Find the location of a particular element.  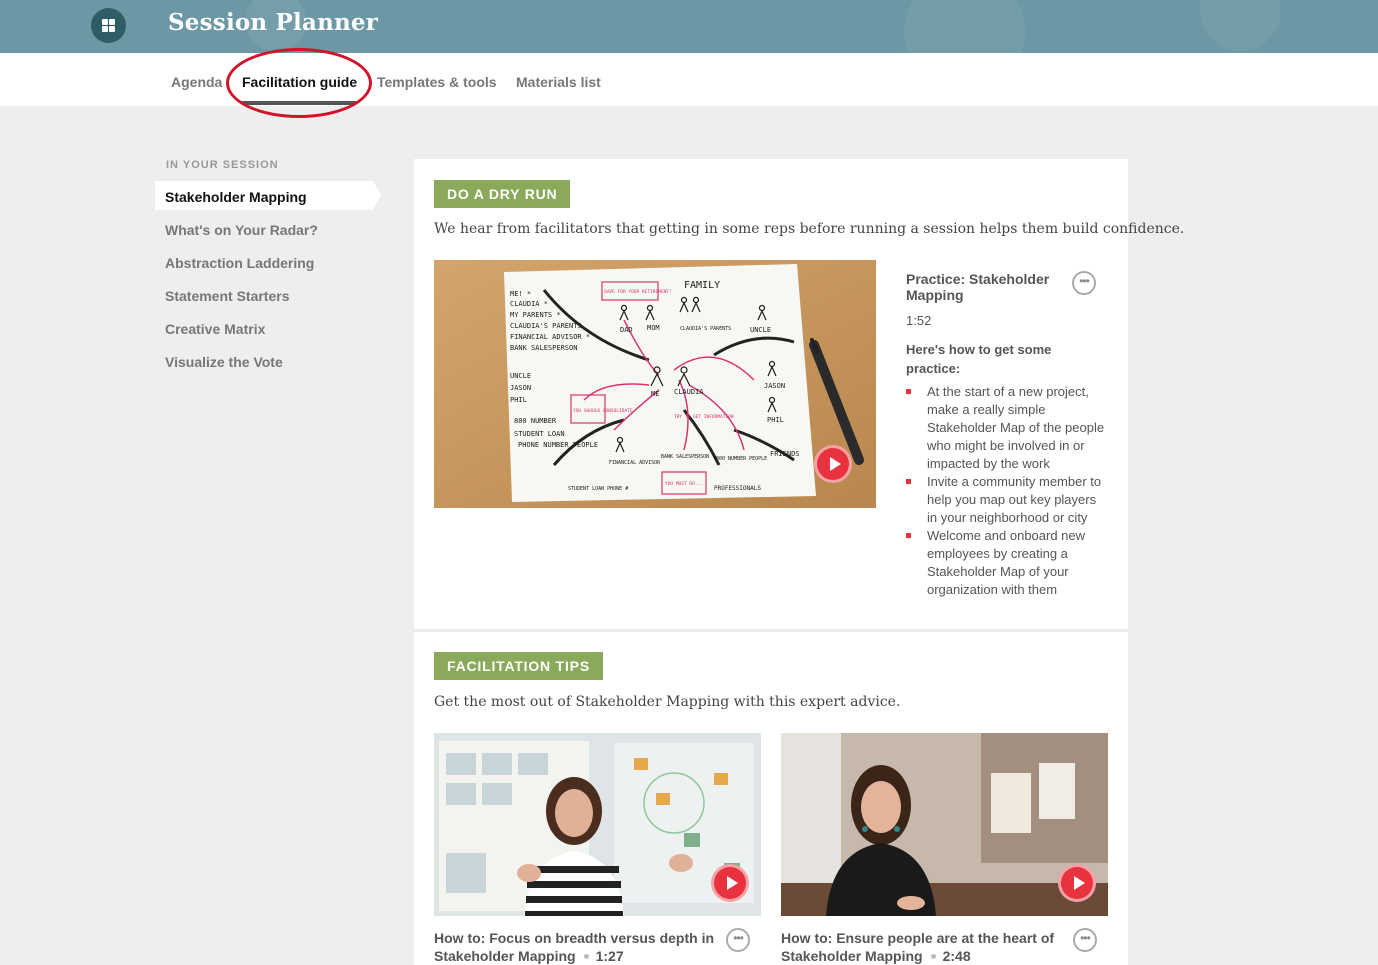

sidebar-heading: IN YOUR SESSION is located at coordinates (222, 165).